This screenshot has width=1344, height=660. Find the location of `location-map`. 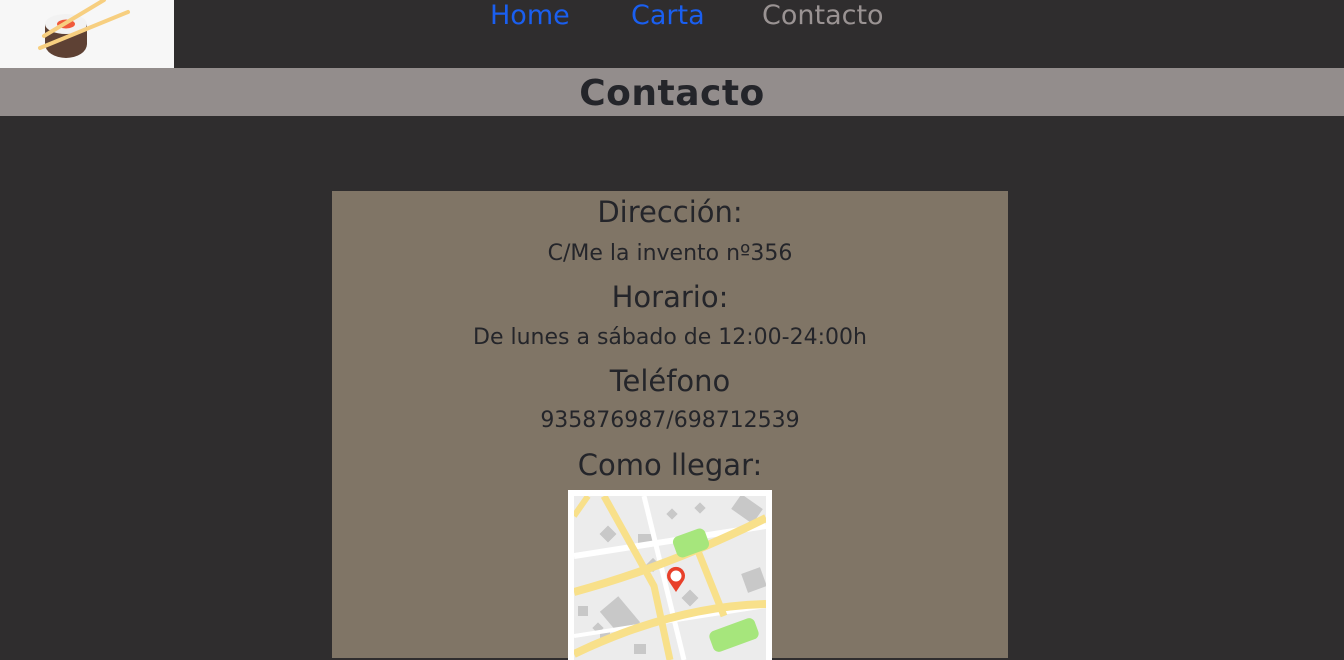

location-map is located at coordinates (670, 575).